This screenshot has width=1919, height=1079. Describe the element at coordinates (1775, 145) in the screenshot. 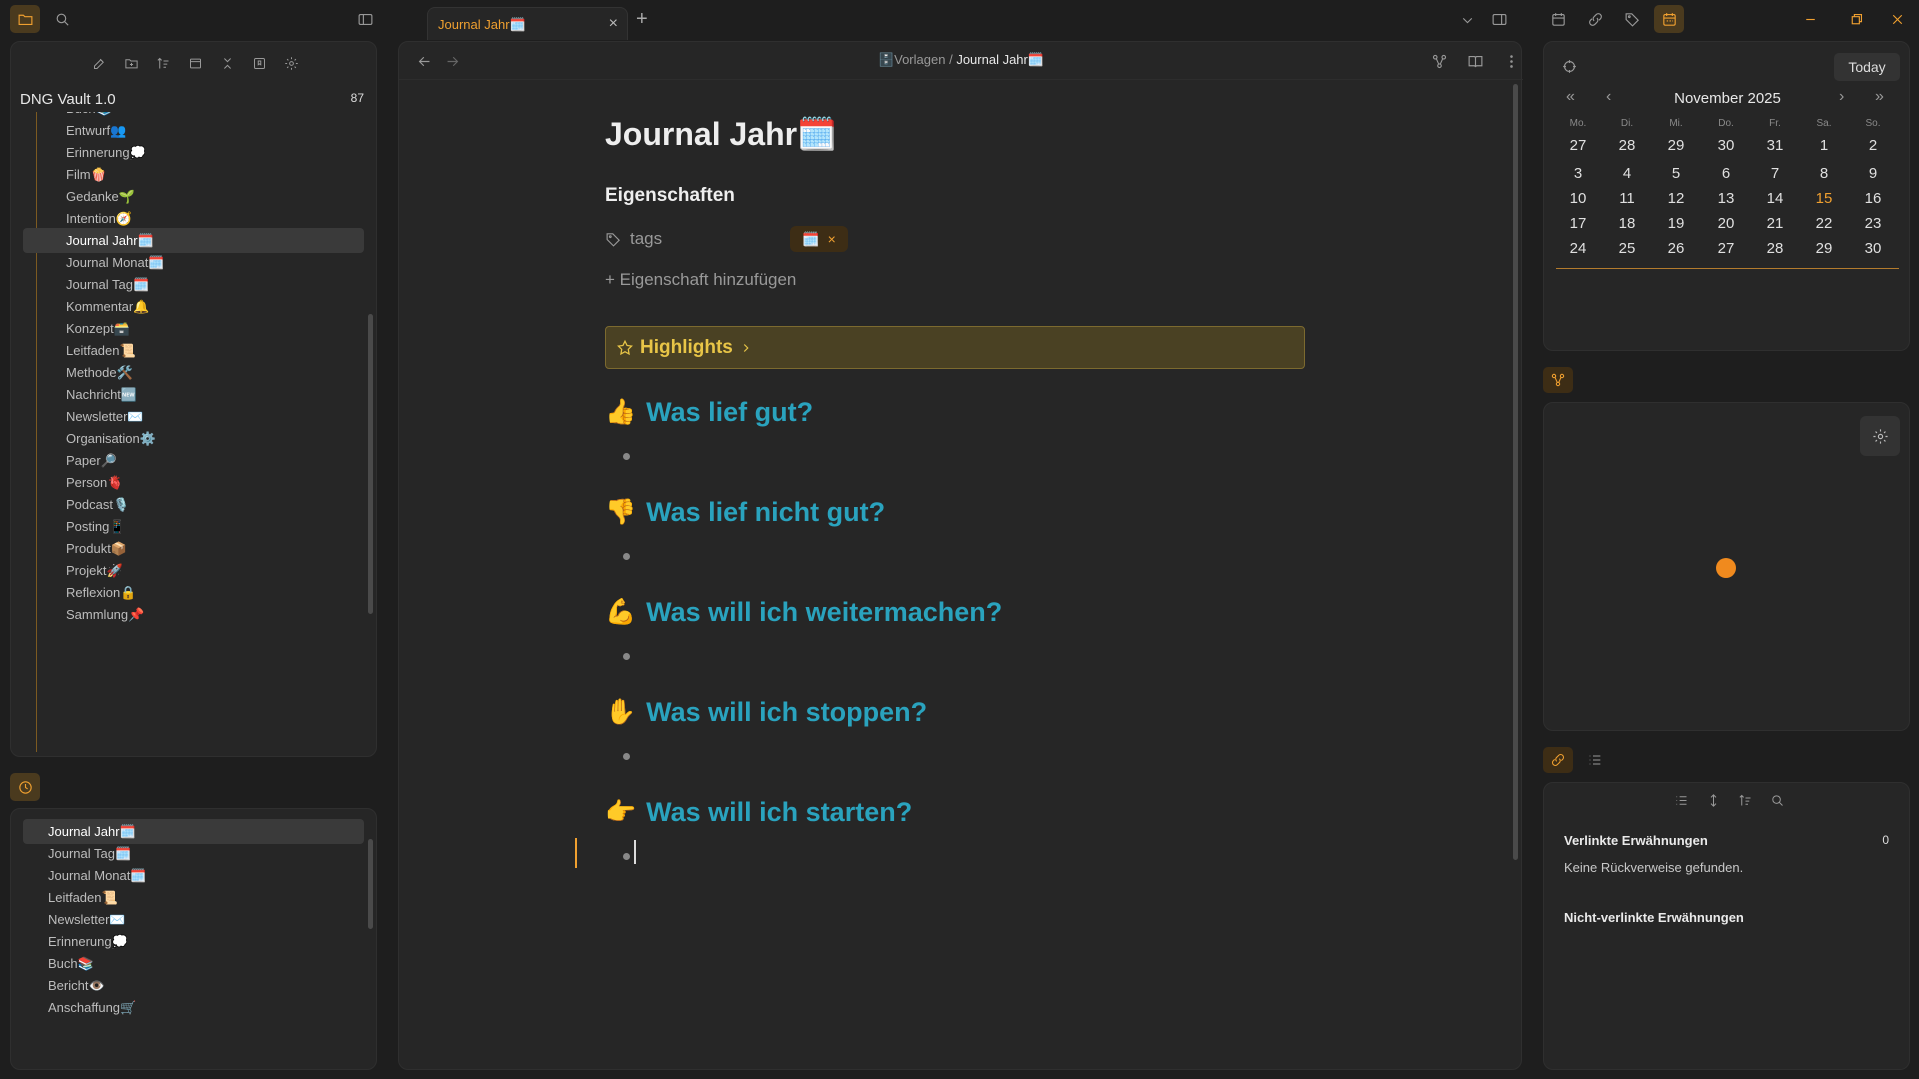

I see `calendar-day: 31` at that location.